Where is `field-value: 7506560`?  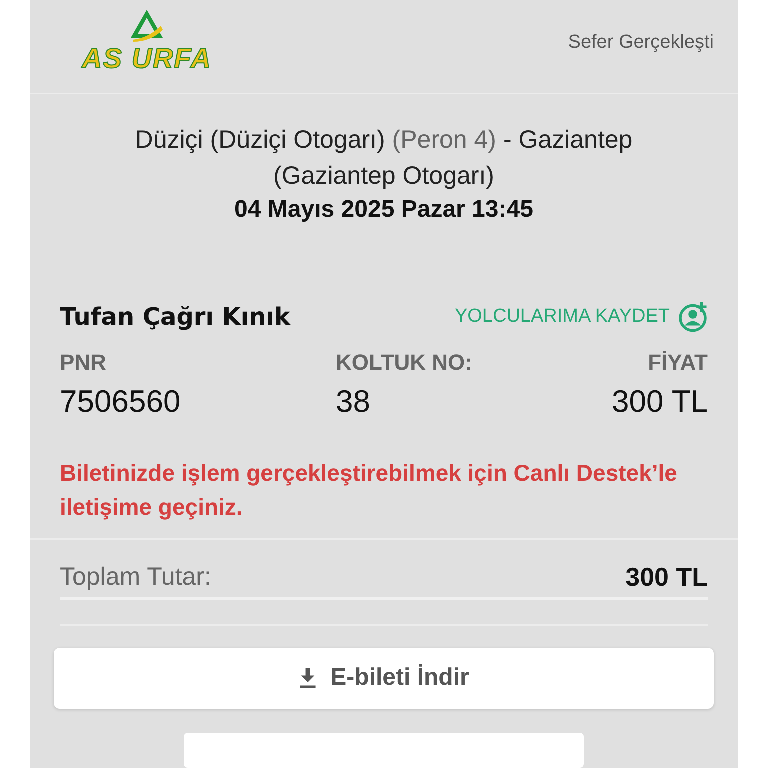
field-value: 7506560 is located at coordinates (121, 402).